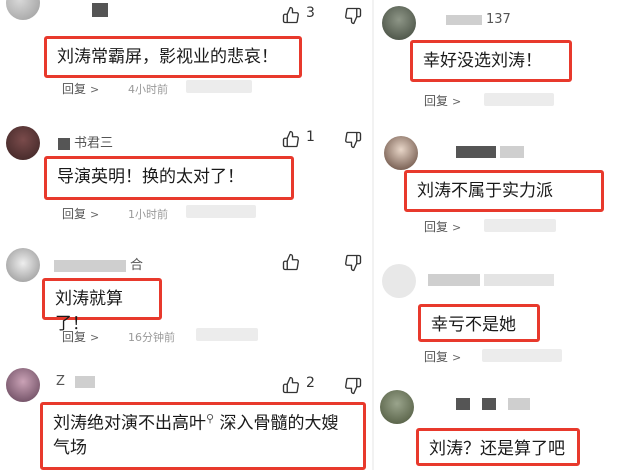 This screenshot has height=470, width=640. What do you see at coordinates (98, 263) in the screenshot?
I see `username: 合` at bounding box center [98, 263].